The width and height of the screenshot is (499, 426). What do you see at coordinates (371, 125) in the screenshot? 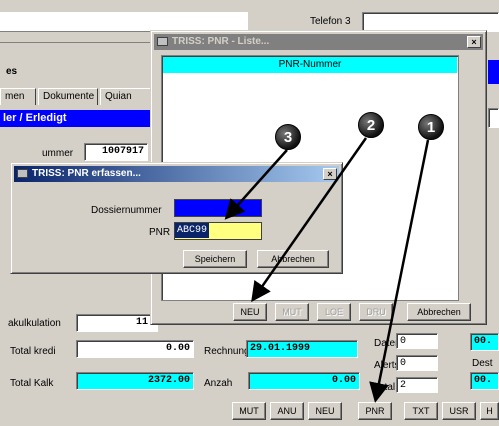
I see `callout-2-marker: 2` at bounding box center [371, 125].